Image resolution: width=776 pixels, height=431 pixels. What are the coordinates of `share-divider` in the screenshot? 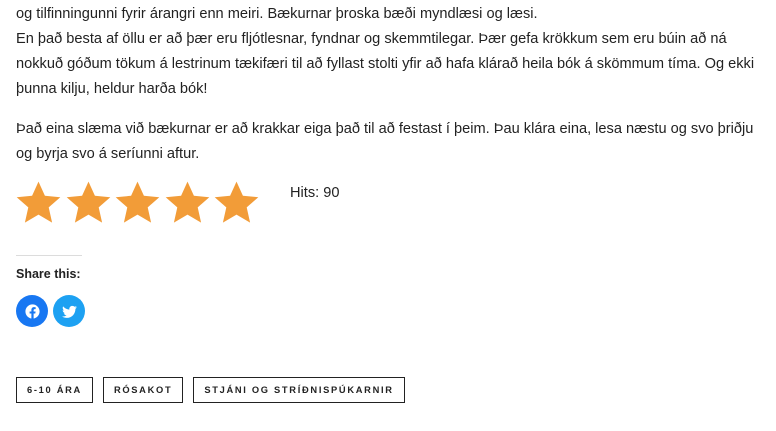 It's located at (49, 255).